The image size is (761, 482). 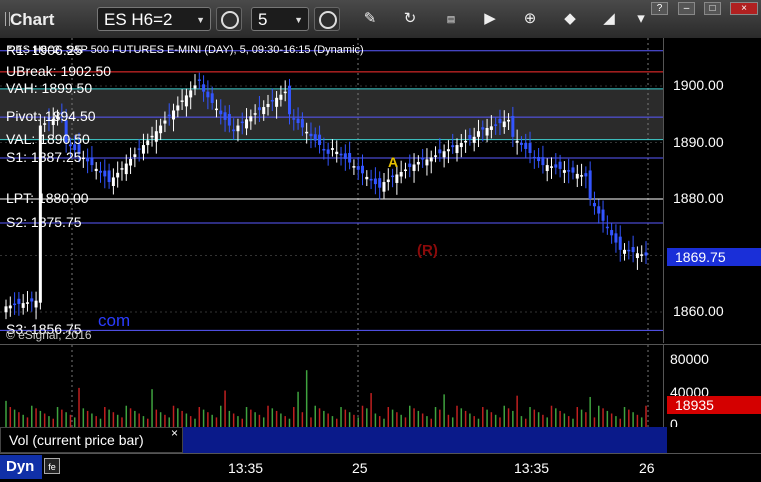 I want to click on current-volume-badge: 18935, so click(x=714, y=405).